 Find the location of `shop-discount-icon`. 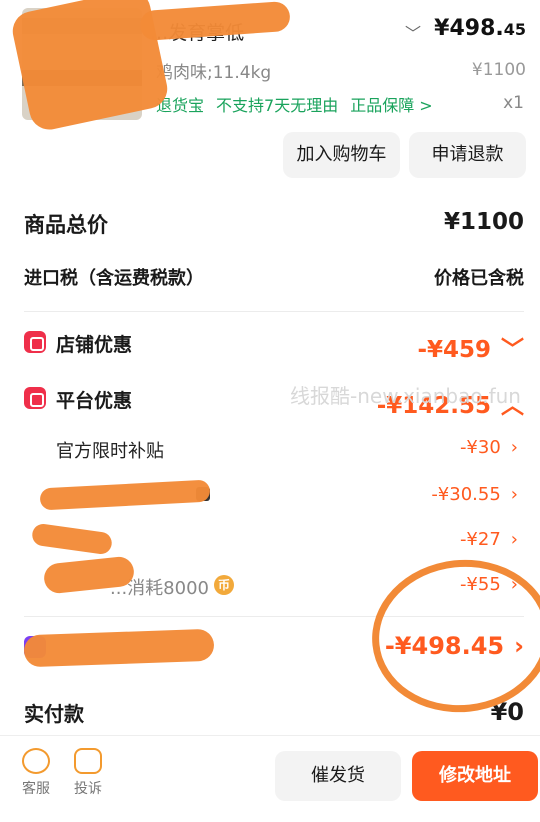

shop-discount-icon is located at coordinates (35, 342).